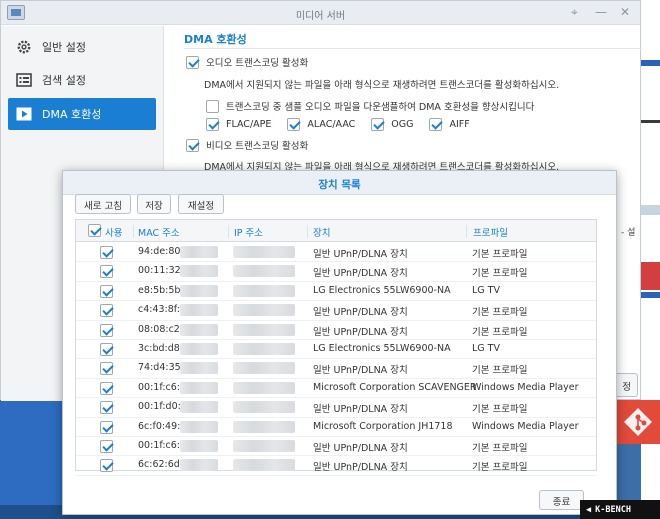 The image size is (660, 519). What do you see at coordinates (154, 204) in the screenshot?
I see `save-button: 저장` at bounding box center [154, 204].